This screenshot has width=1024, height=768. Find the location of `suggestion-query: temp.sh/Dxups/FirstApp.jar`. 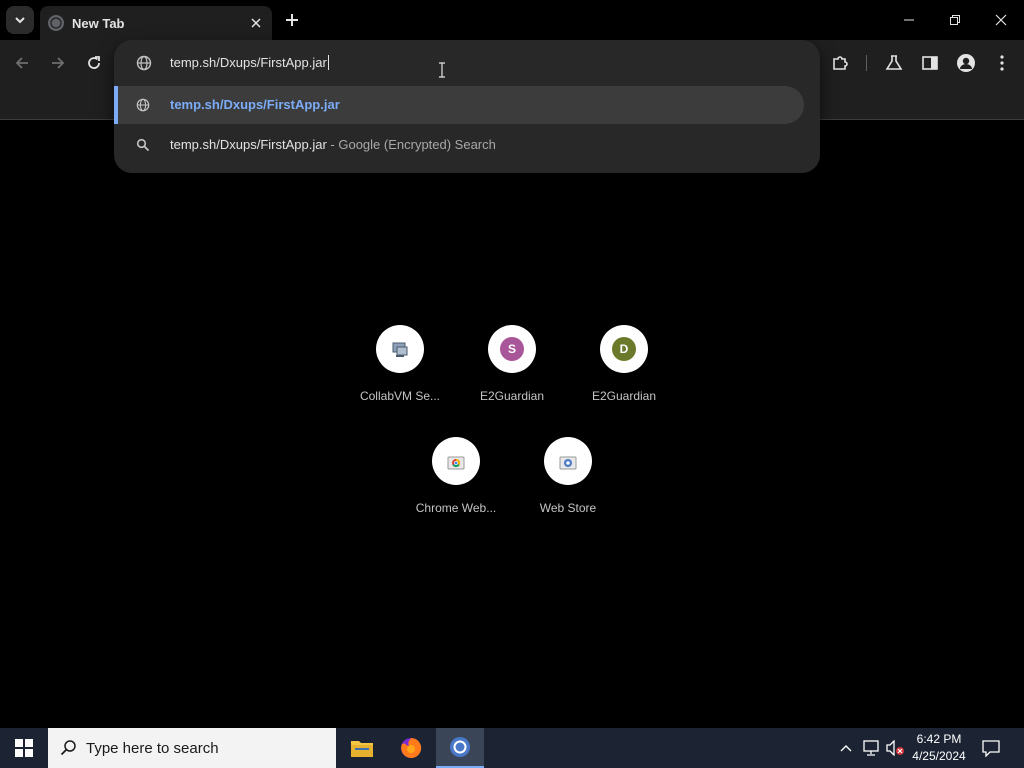

suggestion-query: temp.sh/Dxups/FirstApp.jar is located at coordinates (248, 144).